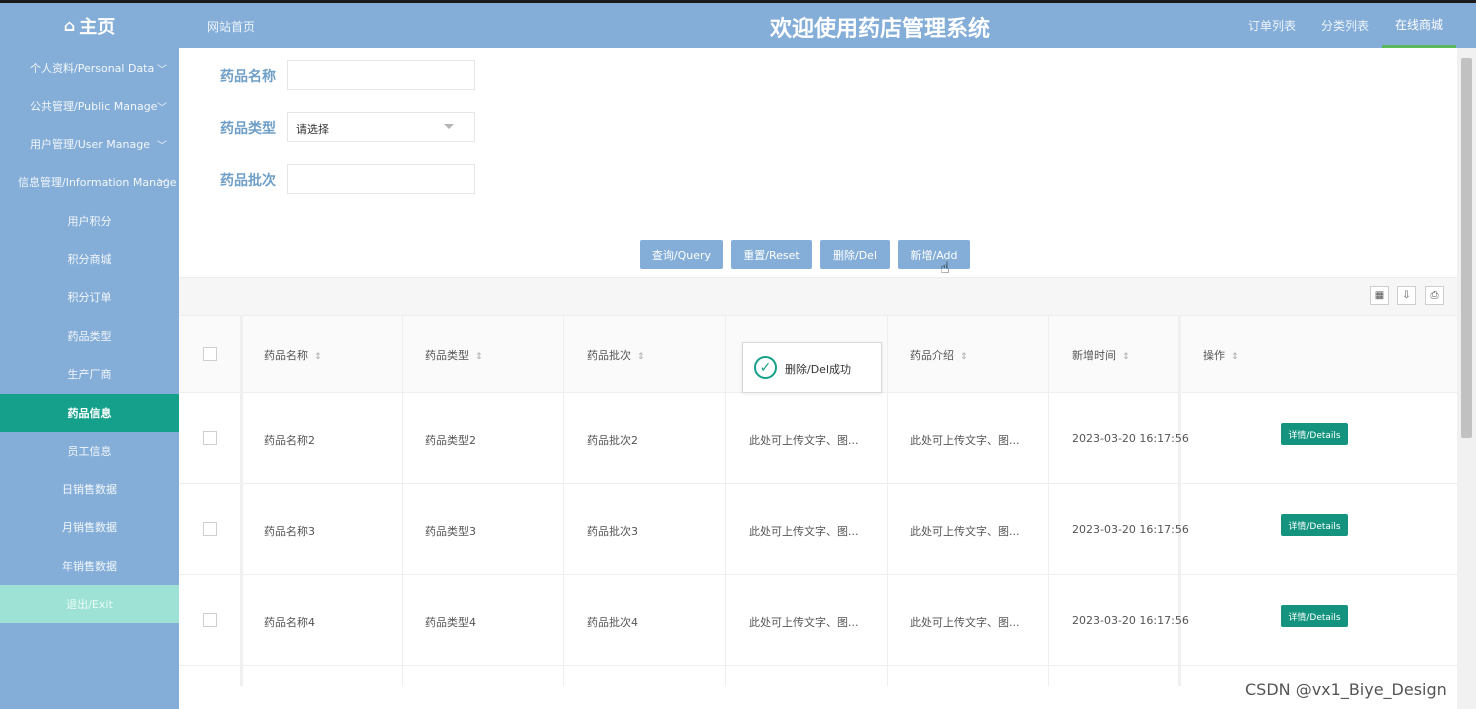  Describe the element at coordinates (1272, 25) in the screenshot. I see `nav-order-list: 订单列表` at that location.